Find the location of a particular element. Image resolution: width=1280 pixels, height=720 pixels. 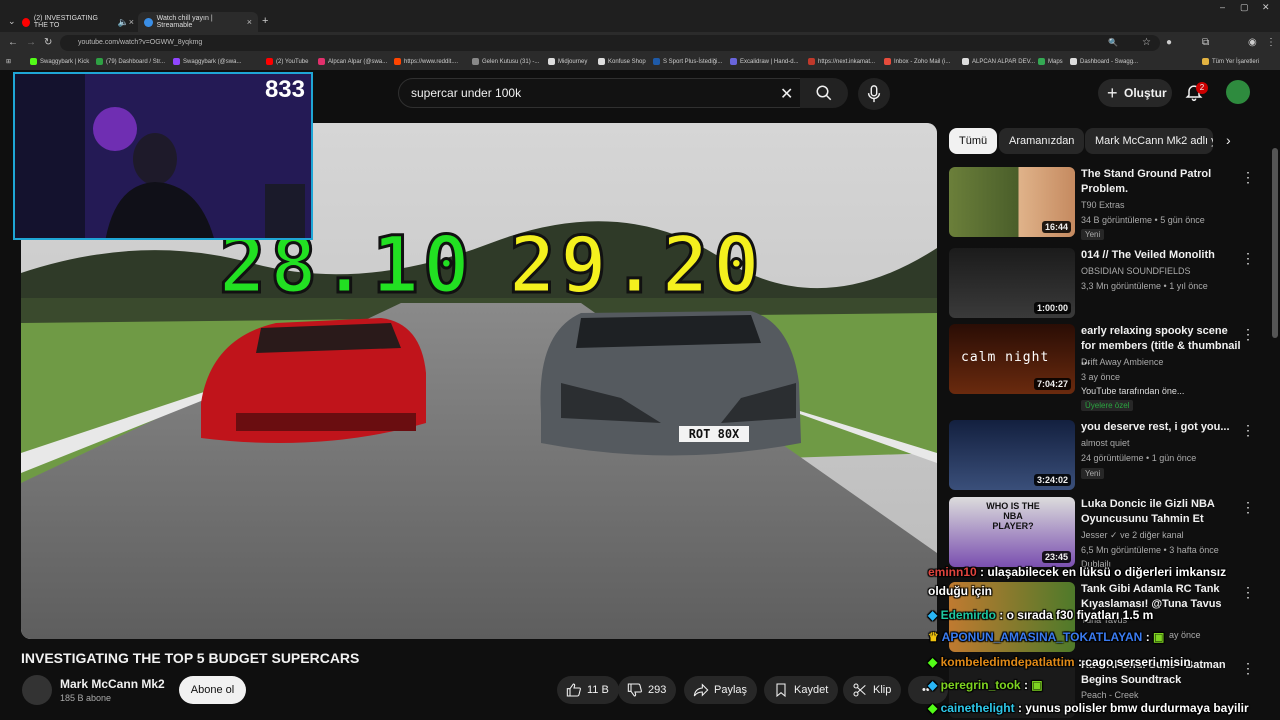

bookmark-item: Midjourney is located at coordinates (567, 61).